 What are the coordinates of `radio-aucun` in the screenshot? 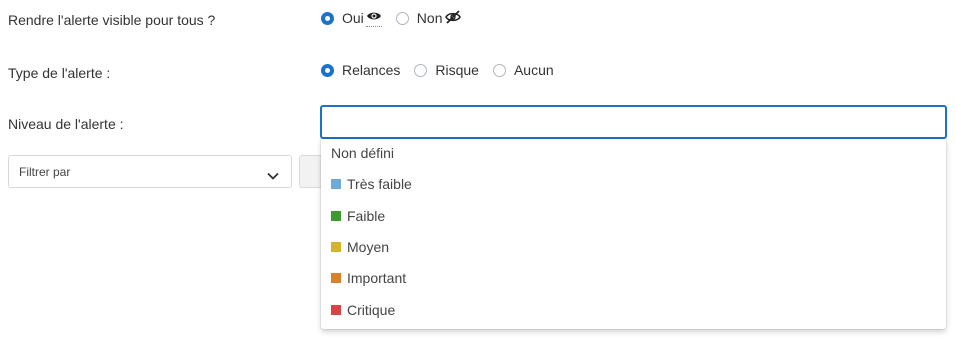 It's located at (499, 70).